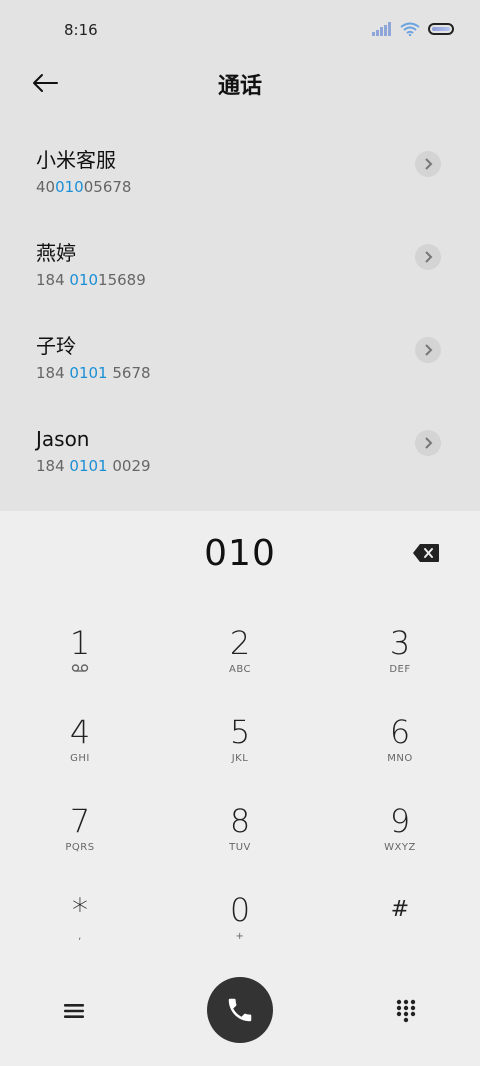  What do you see at coordinates (400, 930) in the screenshot?
I see `key-hash: #` at bounding box center [400, 930].